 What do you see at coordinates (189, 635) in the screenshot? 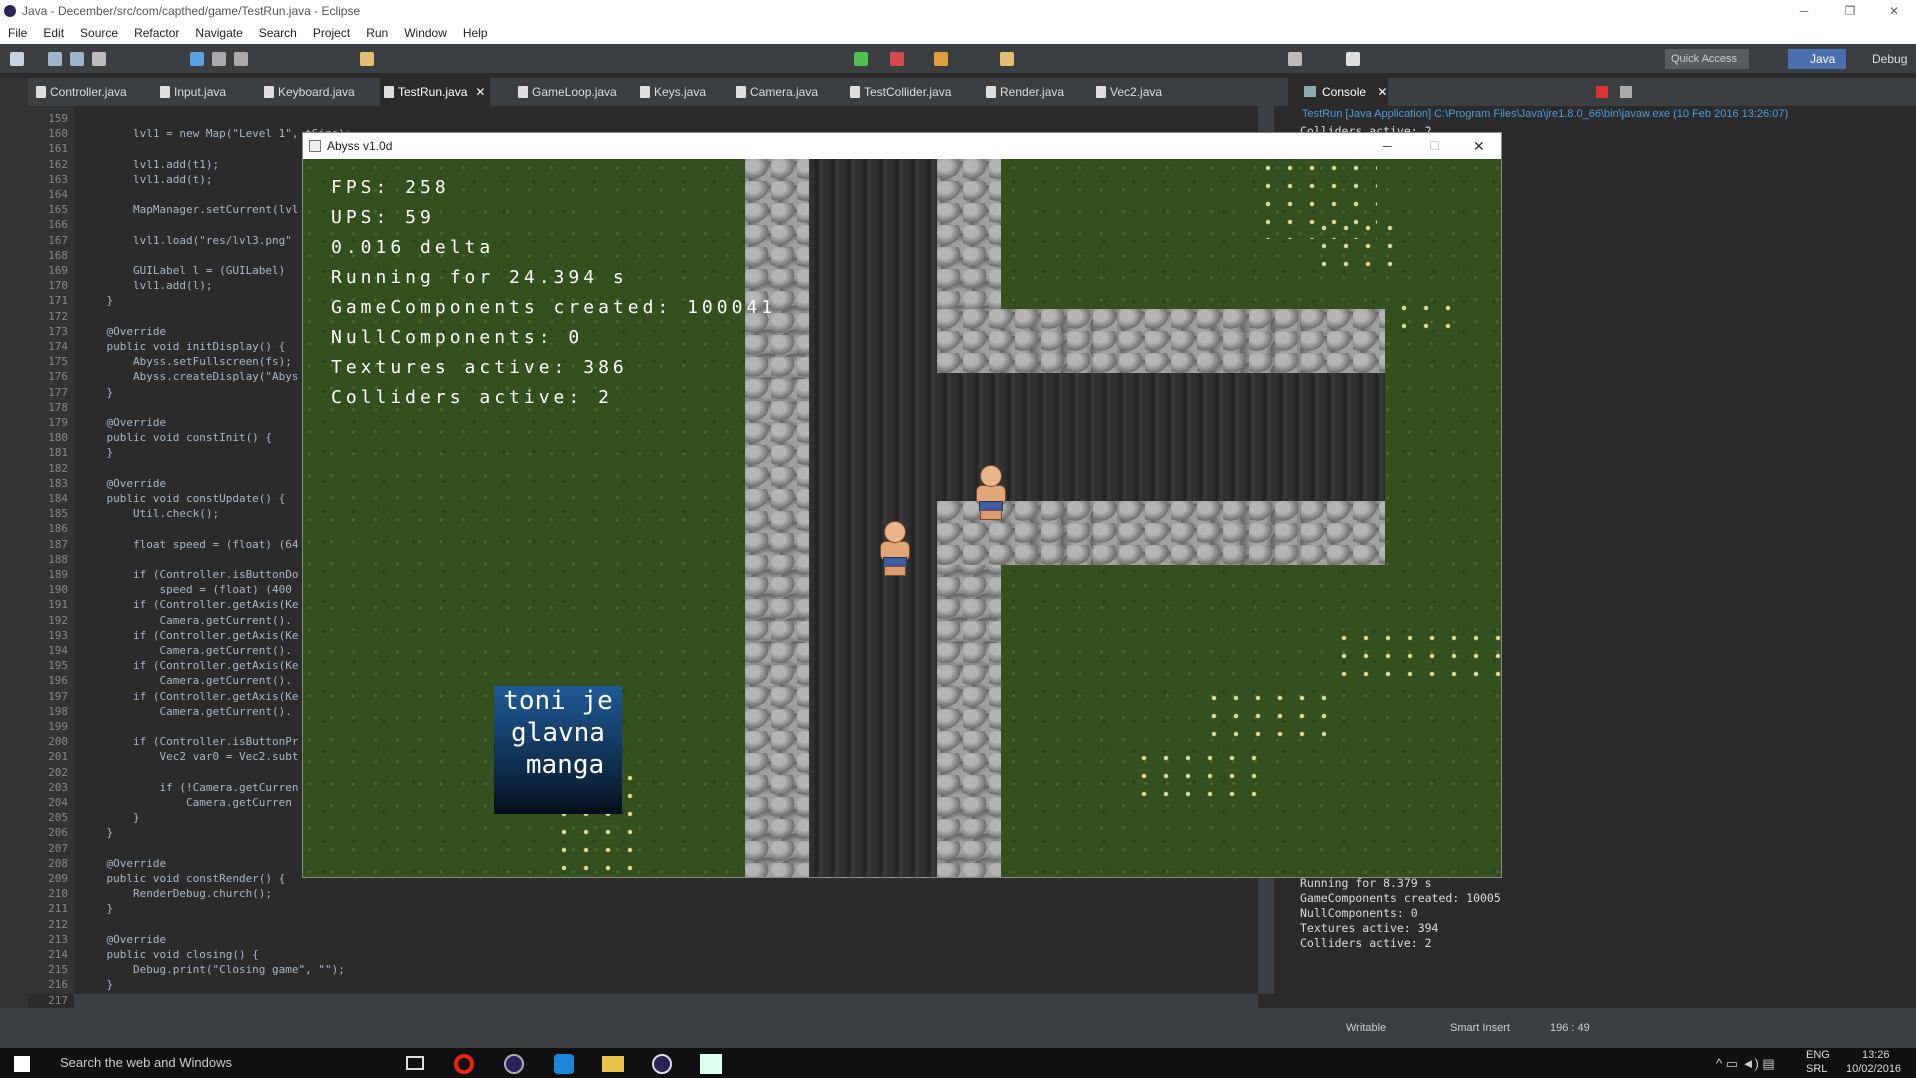
I see `code-line: if (Controller.getAxis(Ke` at bounding box center [189, 635].